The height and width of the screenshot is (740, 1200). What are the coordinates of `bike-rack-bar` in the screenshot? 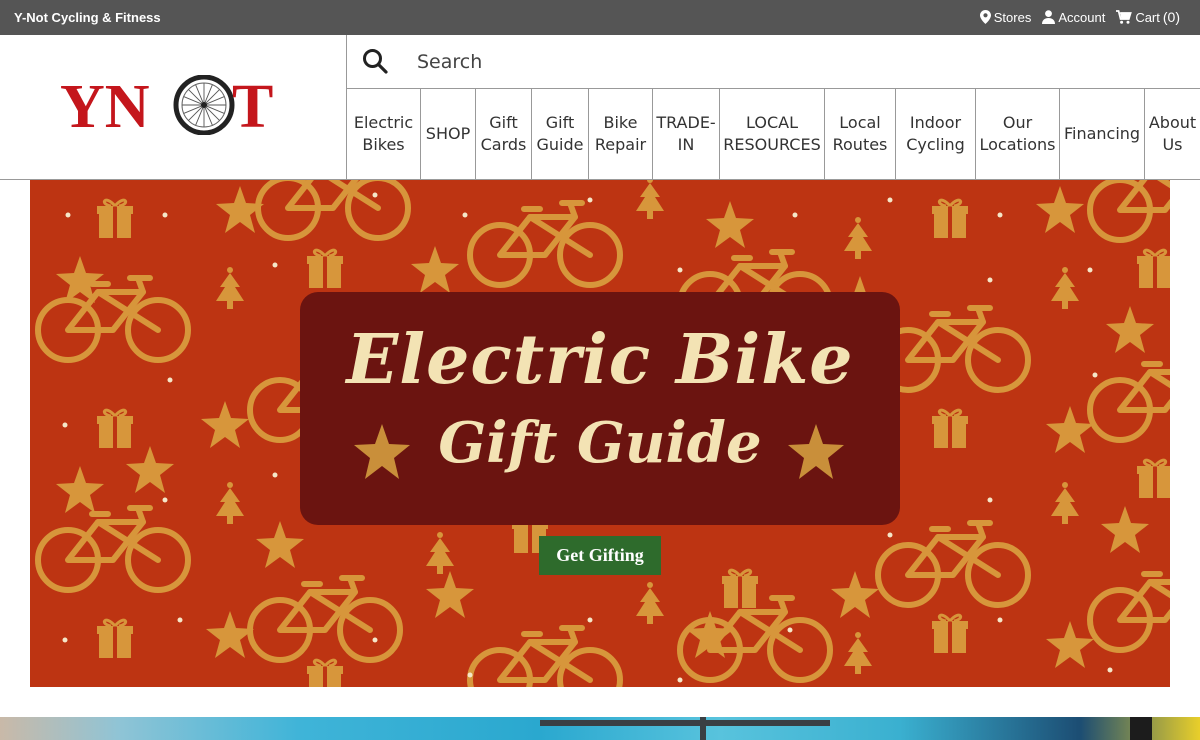 It's located at (685, 723).